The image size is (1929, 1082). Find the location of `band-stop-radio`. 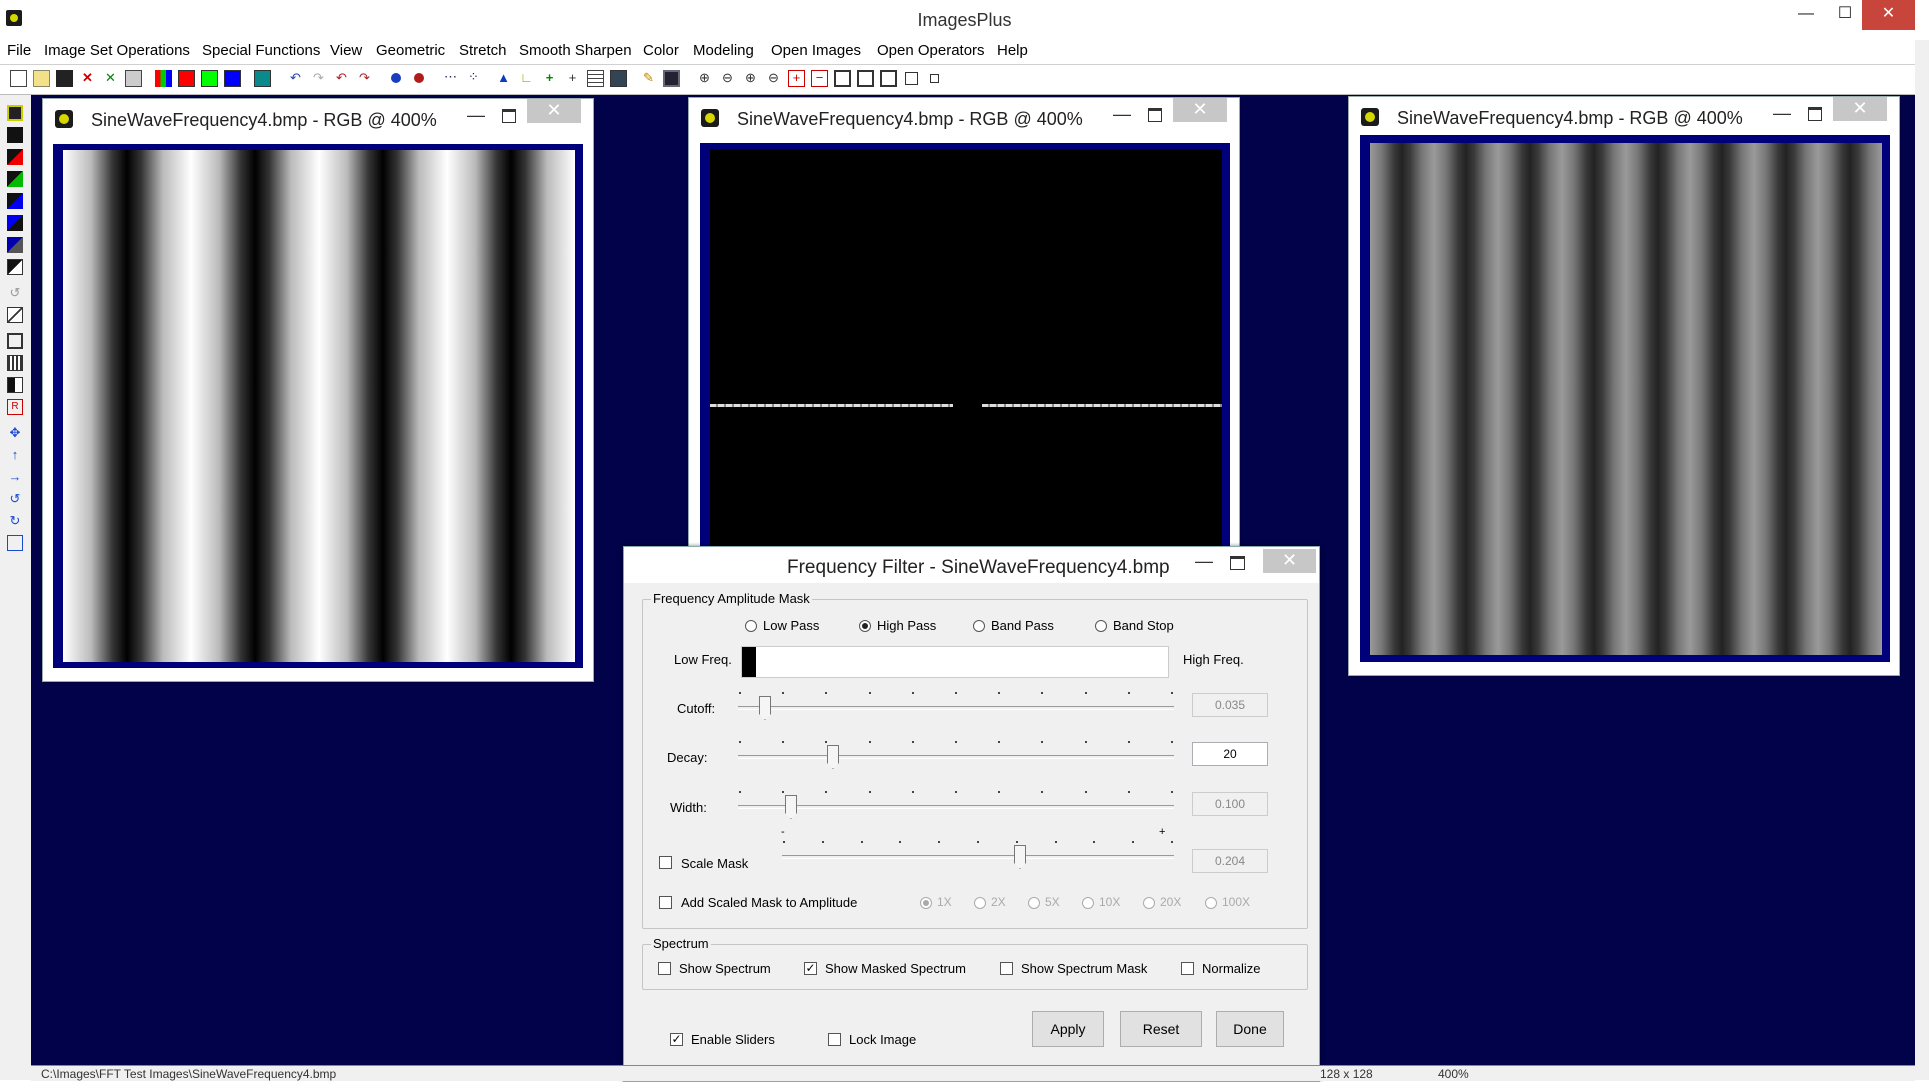

band-stop-radio is located at coordinates (1101, 626).